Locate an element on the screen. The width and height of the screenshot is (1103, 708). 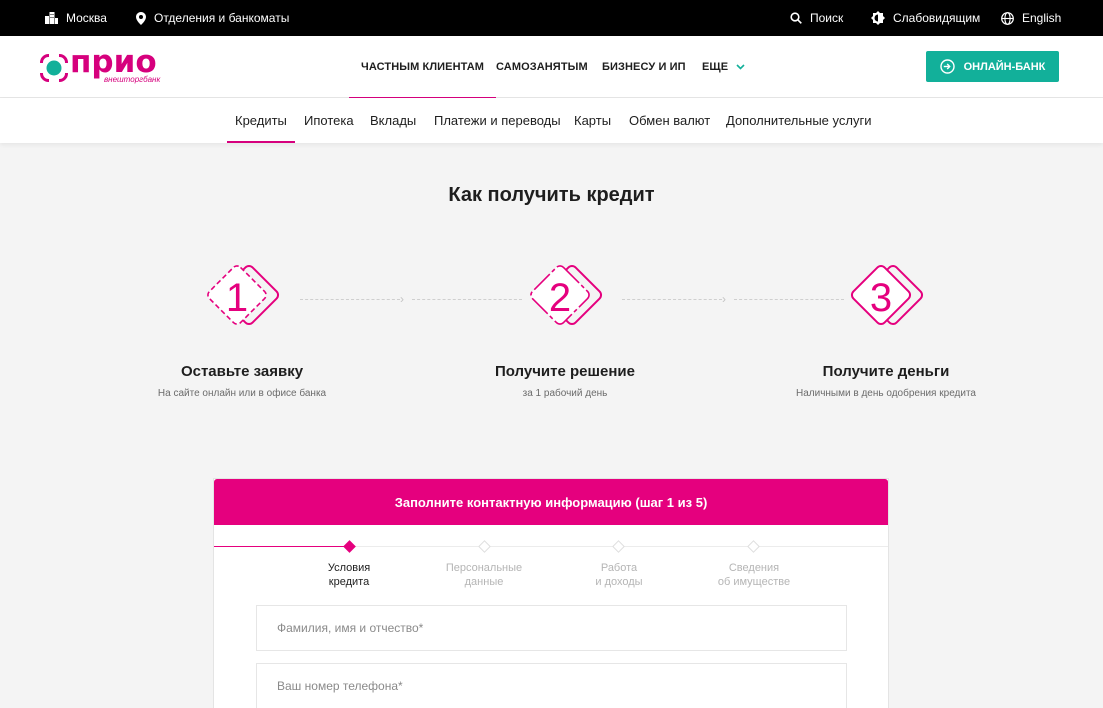
progress-label-credit-terms: Условия кредита is located at coordinates (349, 575).